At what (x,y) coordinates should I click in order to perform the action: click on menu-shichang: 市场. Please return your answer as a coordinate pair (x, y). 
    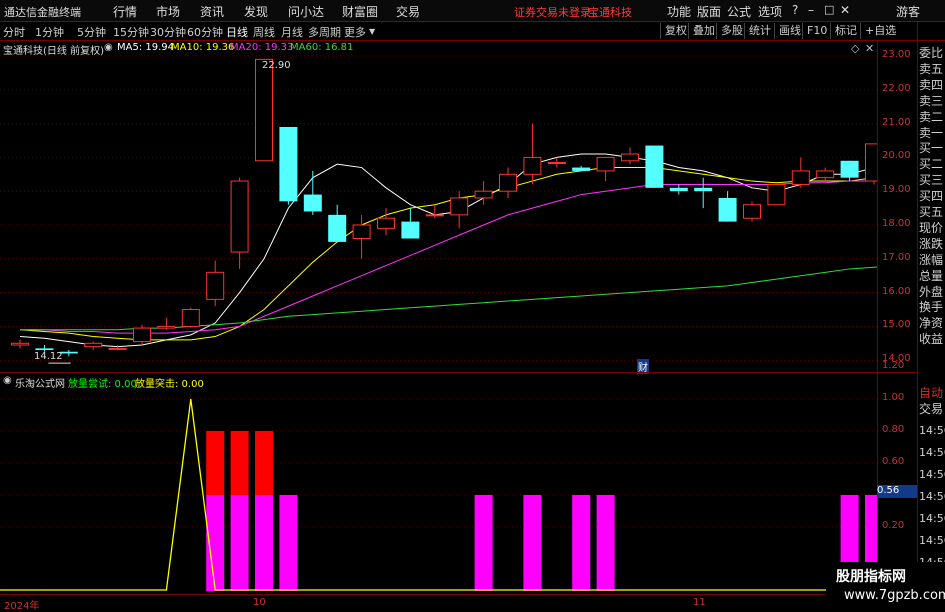
    Looking at the image, I should click on (168, 11).